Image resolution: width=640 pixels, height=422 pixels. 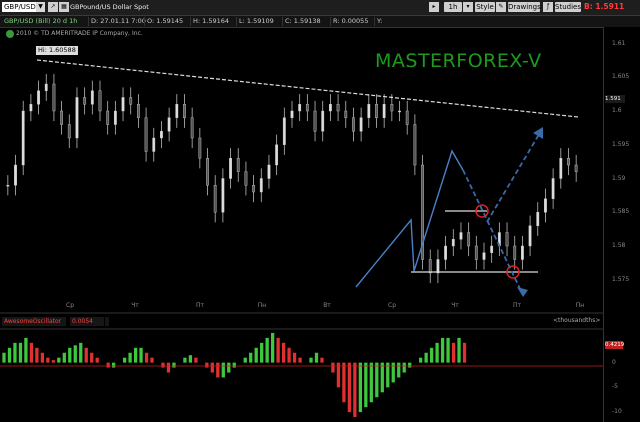 I want to click on price-tick-label: 1.61, so click(x=619, y=43).